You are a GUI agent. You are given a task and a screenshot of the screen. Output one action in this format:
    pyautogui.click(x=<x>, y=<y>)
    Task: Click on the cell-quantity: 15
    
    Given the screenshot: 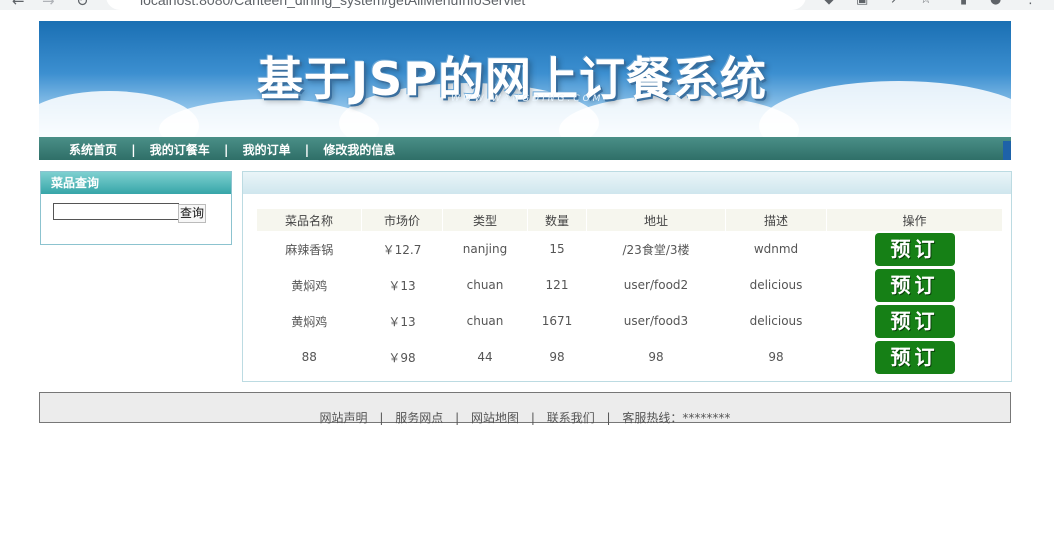 What is the action you would take?
    pyautogui.click(x=557, y=249)
    